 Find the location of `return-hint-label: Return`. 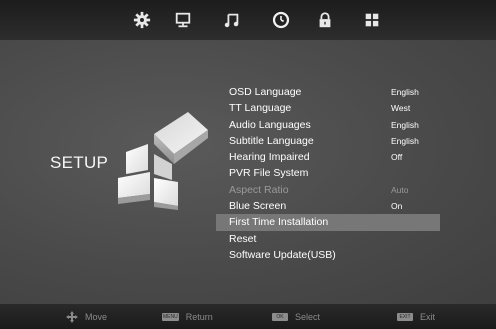

return-hint-label: Return is located at coordinates (199, 317).